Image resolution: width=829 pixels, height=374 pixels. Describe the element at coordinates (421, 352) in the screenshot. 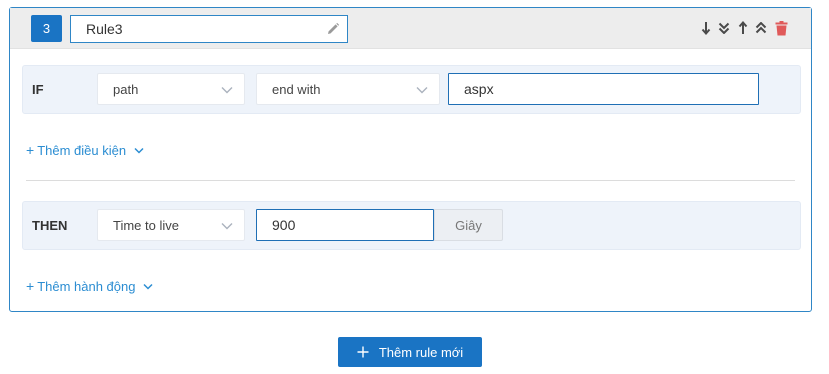

I see `add-new-rule-label: Thêm rule mới` at that location.